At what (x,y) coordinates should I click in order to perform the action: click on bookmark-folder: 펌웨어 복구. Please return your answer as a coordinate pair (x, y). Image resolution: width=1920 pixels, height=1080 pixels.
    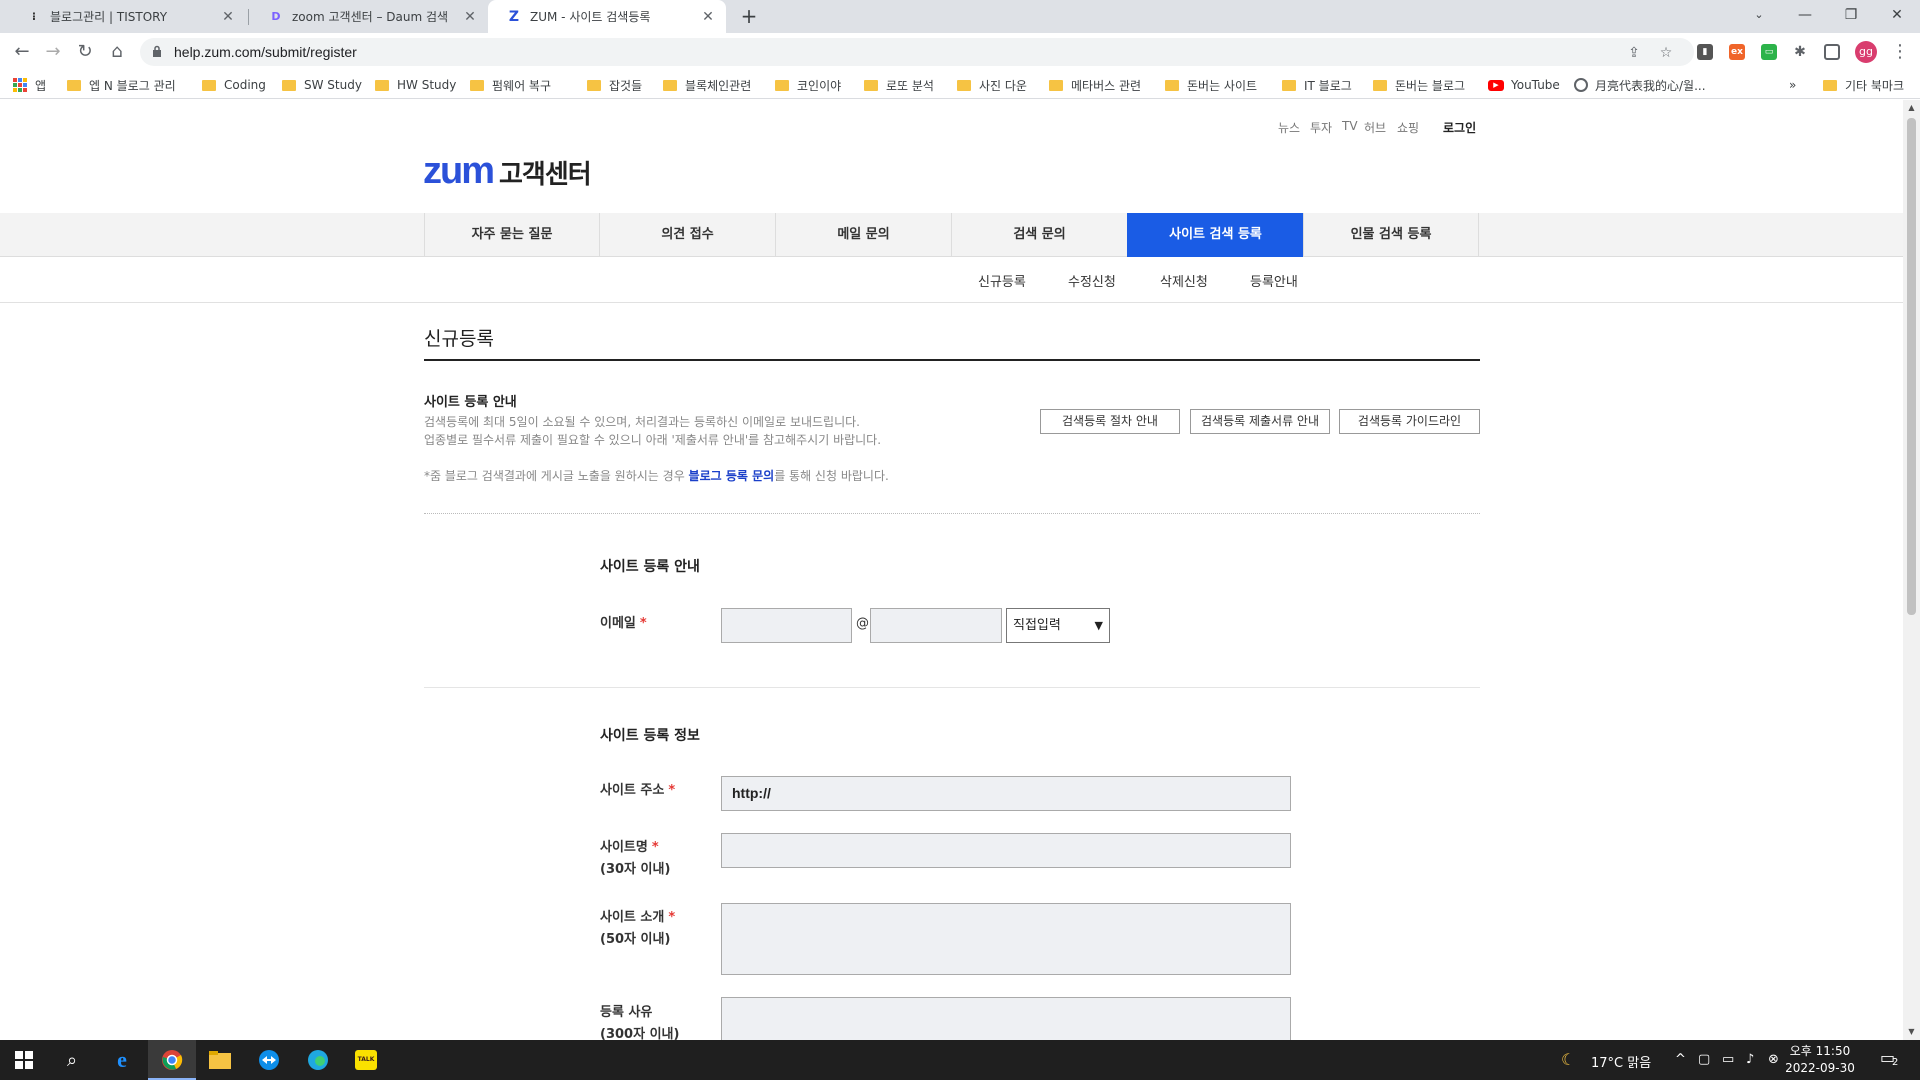
    Looking at the image, I should click on (510, 85).